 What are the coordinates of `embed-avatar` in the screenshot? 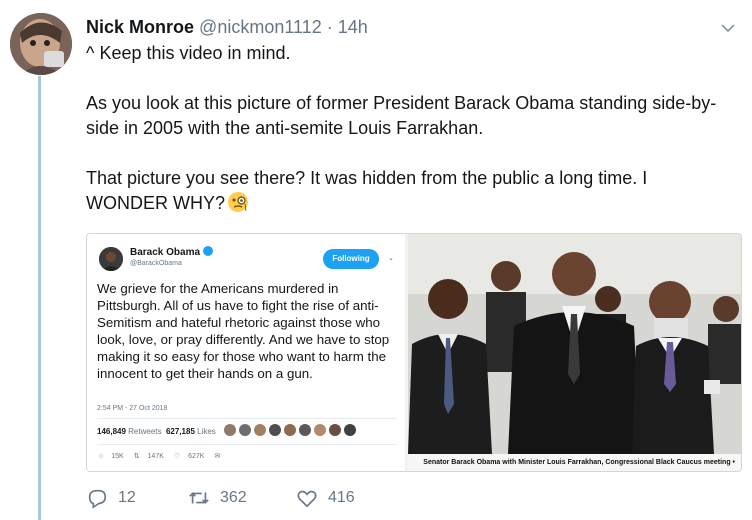 It's located at (111, 259).